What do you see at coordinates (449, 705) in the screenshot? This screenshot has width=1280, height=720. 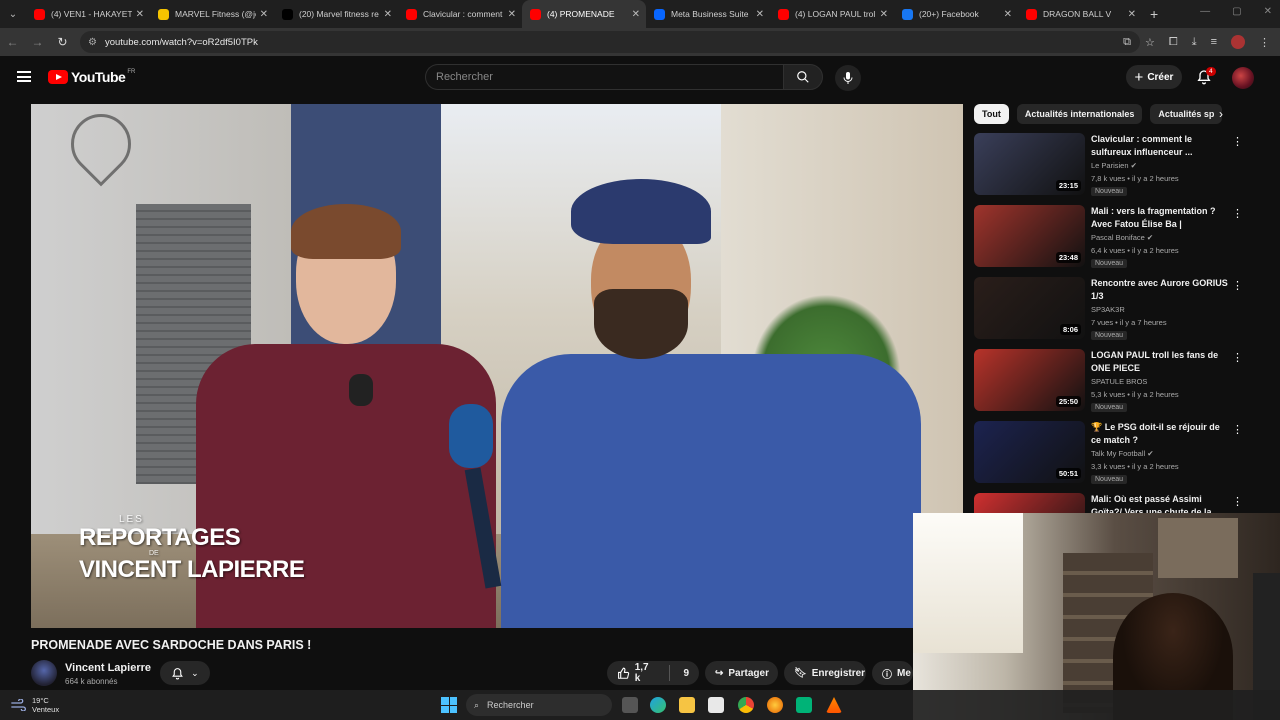 I see `windows-start-icon` at bounding box center [449, 705].